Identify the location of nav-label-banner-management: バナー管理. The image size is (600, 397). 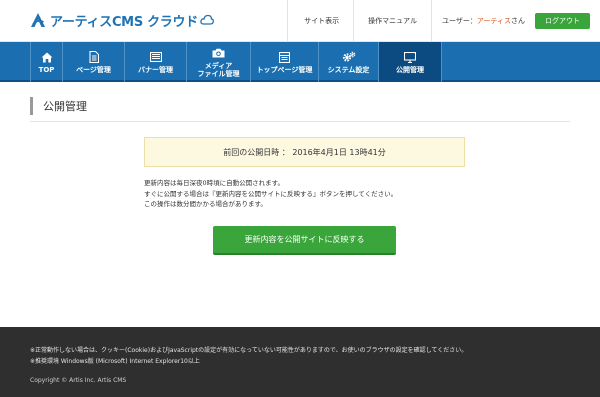
(155, 69).